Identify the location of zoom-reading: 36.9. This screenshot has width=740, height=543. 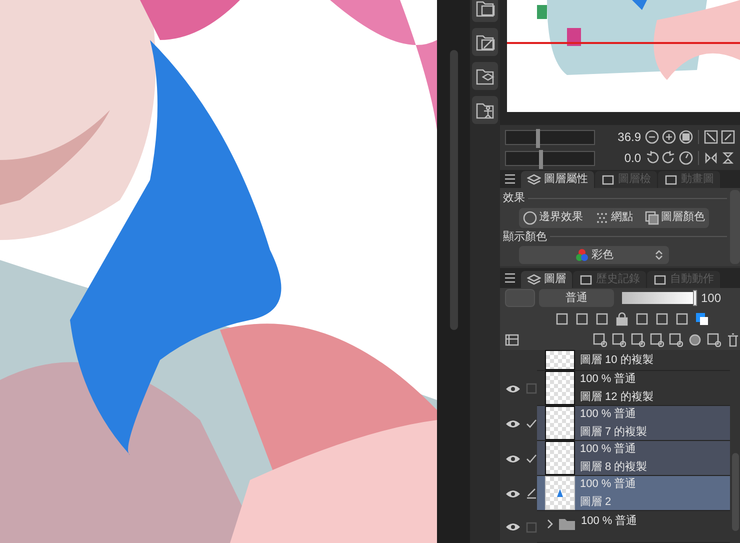
(629, 137).